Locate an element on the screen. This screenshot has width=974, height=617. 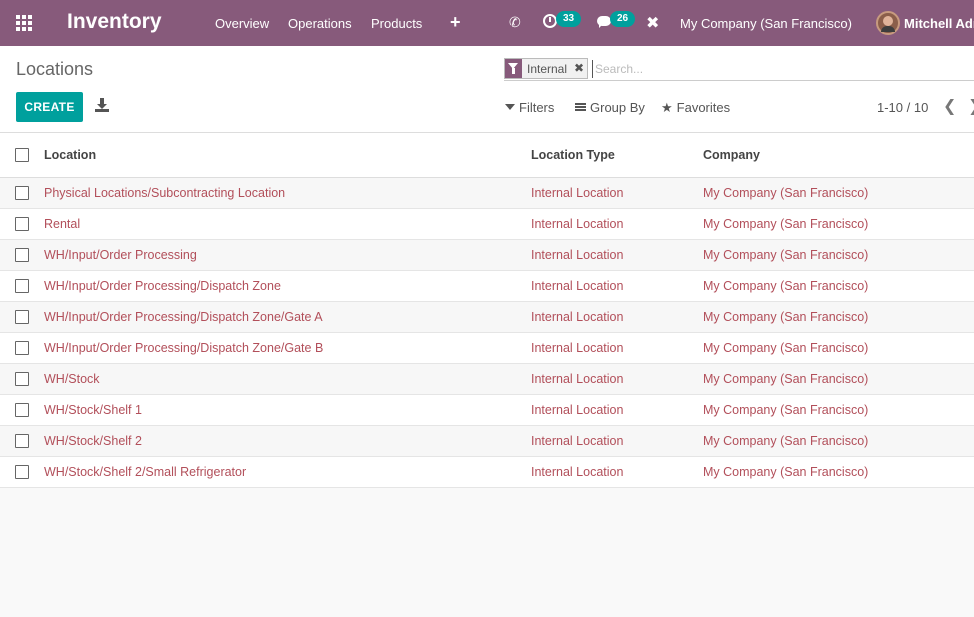
facet-label: Internal is located at coordinates (547, 69).